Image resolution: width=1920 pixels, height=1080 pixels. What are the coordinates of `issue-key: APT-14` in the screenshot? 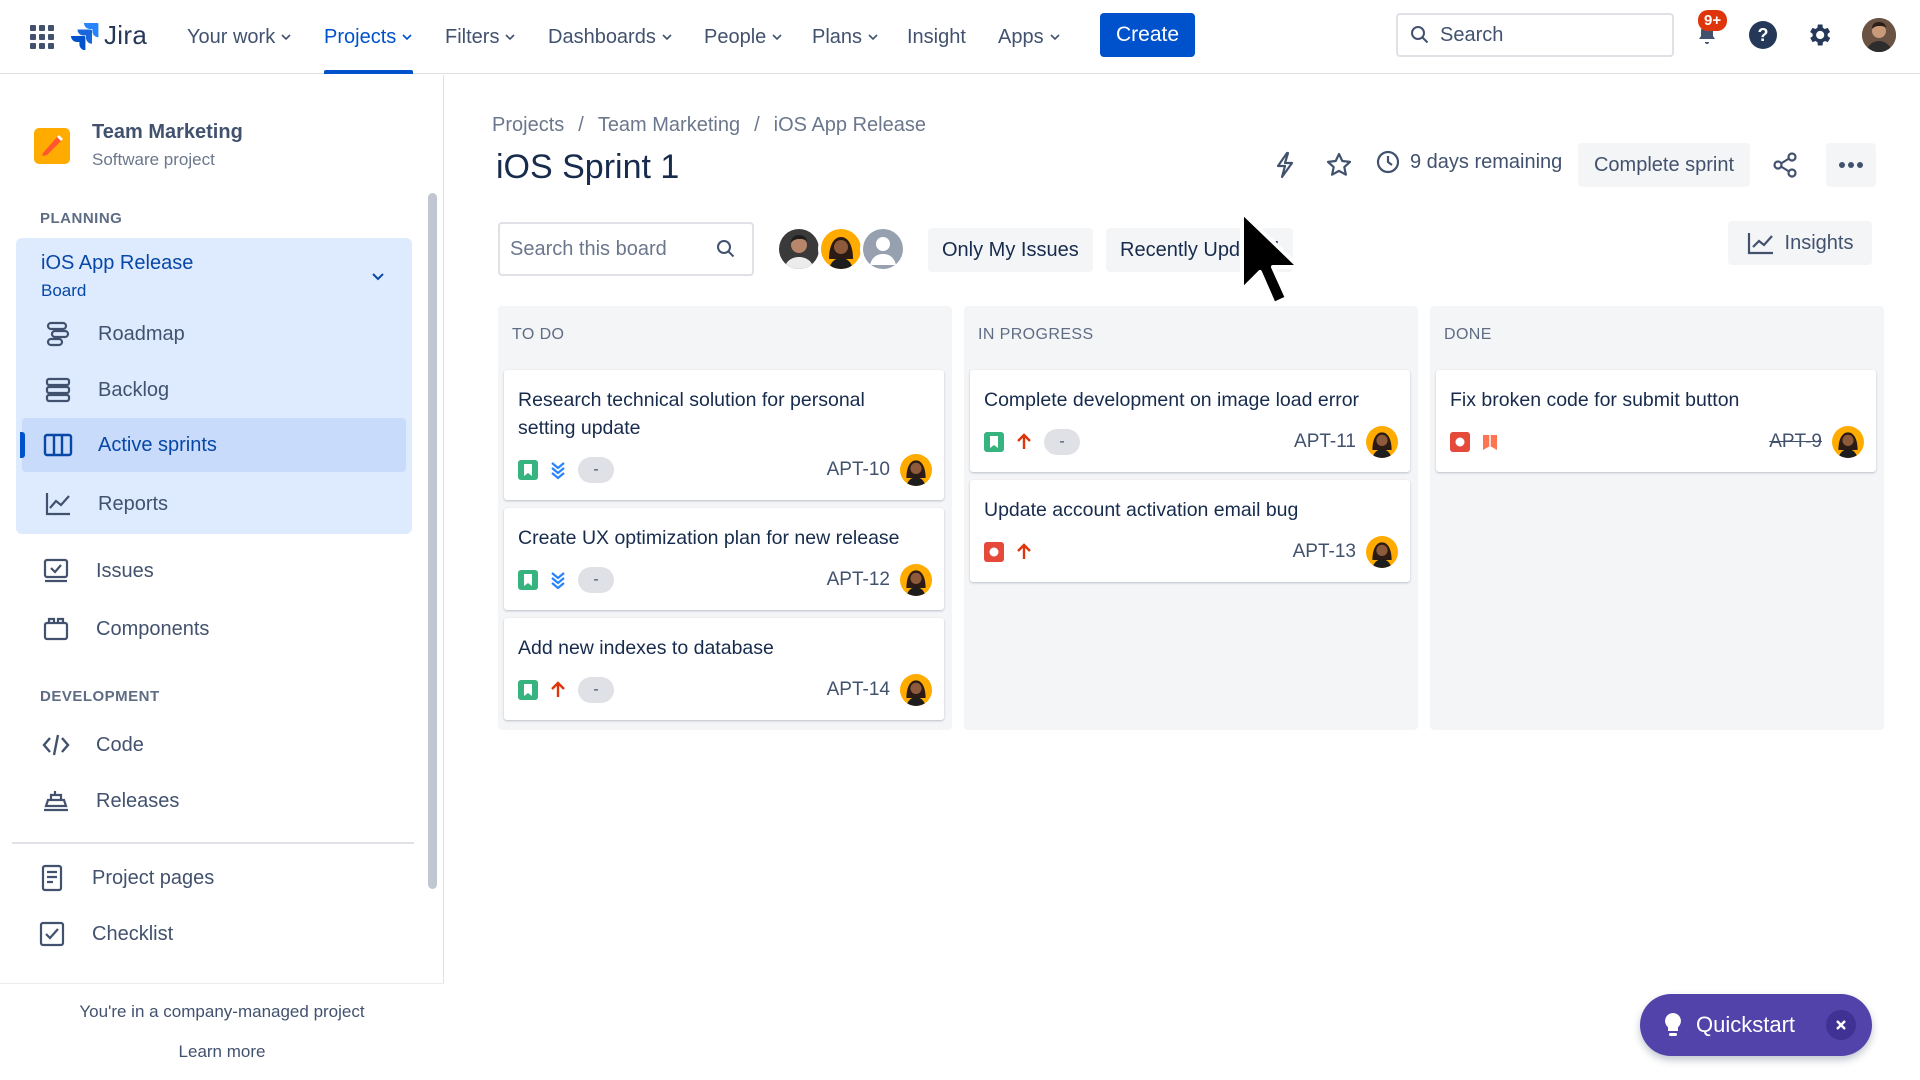 It's located at (858, 690).